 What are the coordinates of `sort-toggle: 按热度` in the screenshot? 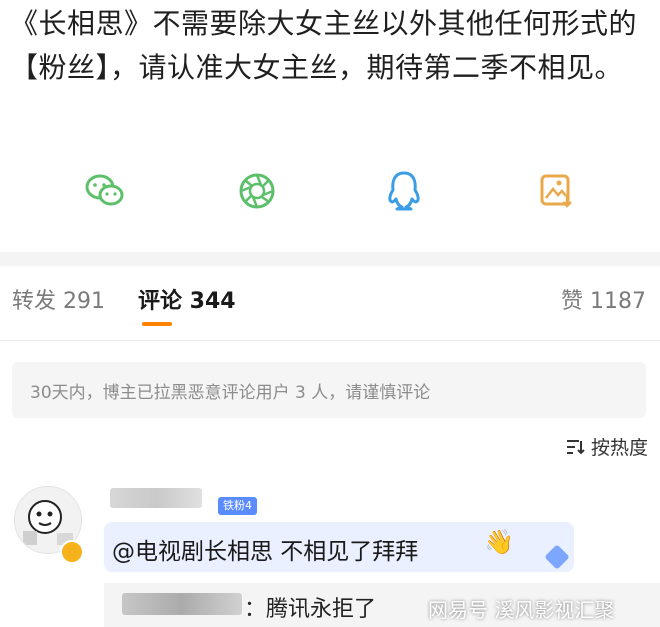 It's located at (606, 446).